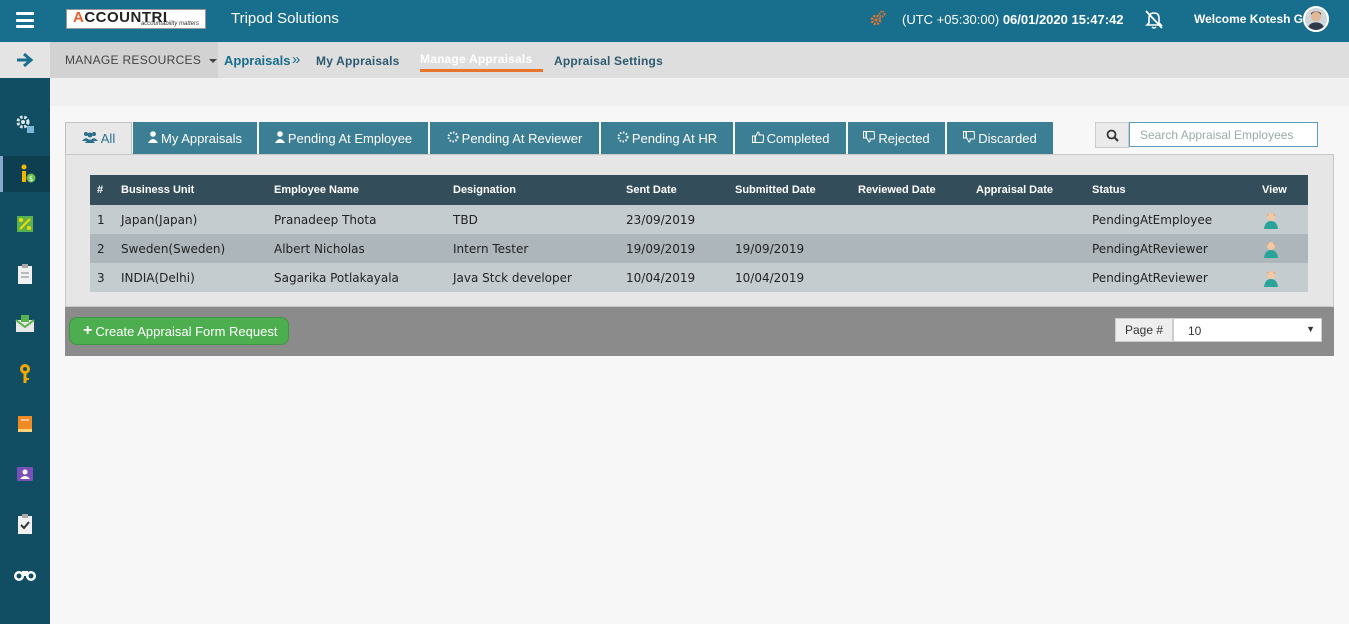  I want to click on breadcrumb-appraisals: Appraisals, so click(257, 60).